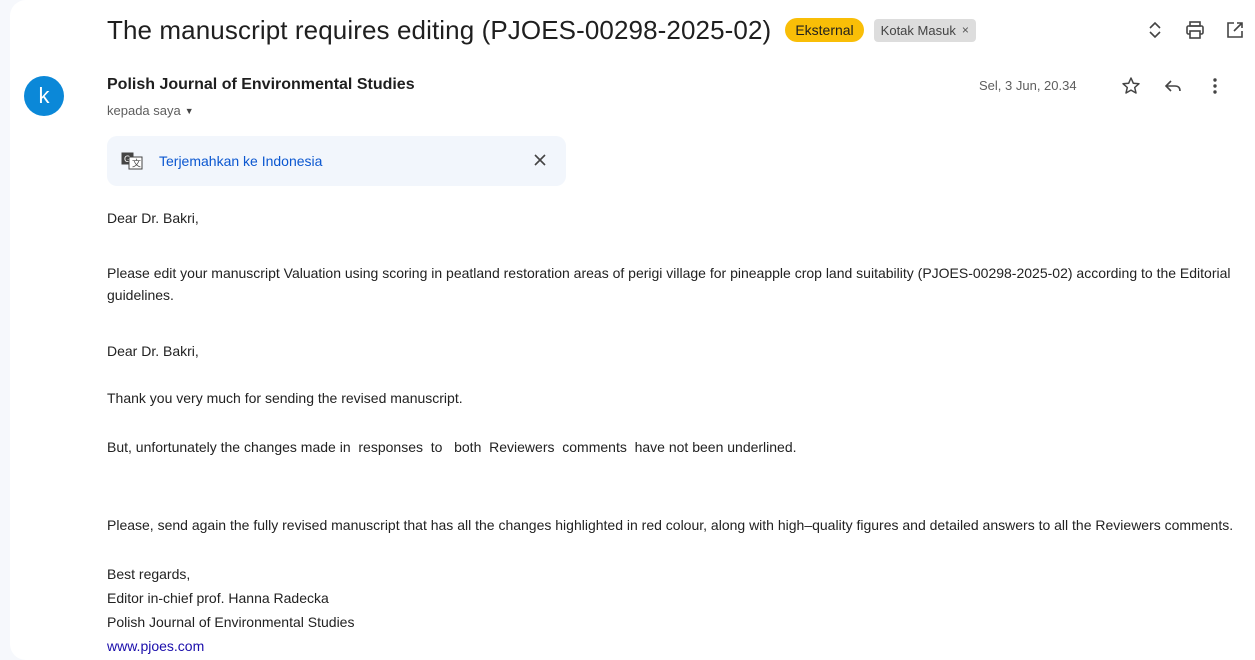 The image size is (1255, 660). What do you see at coordinates (153, 218) in the screenshot?
I see `body-greeting-1: Dear Dr. Bakri,` at bounding box center [153, 218].